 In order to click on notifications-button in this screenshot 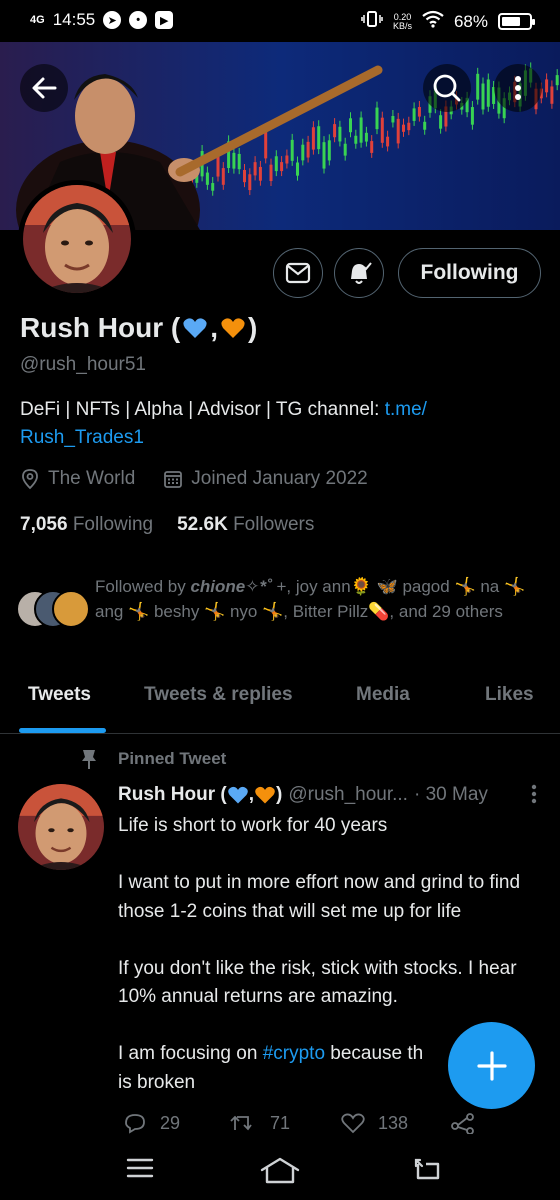, I will do `click(359, 273)`.